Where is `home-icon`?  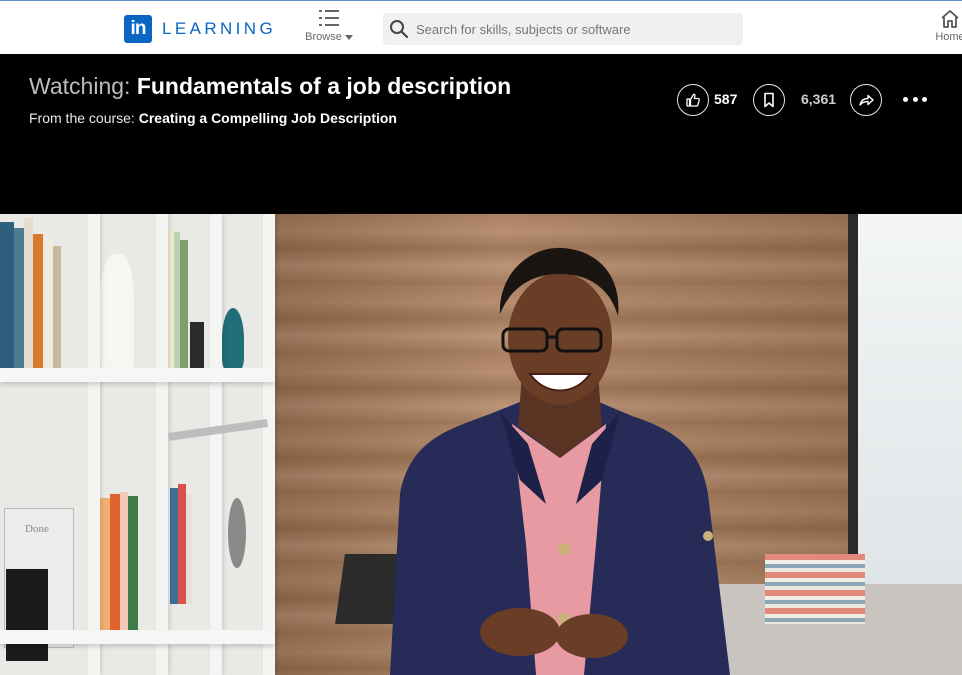
home-icon is located at coordinates (950, 19).